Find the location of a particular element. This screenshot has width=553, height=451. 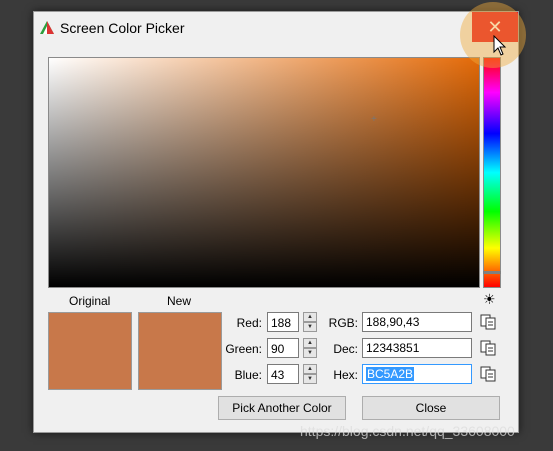

hex-label: Hex: is located at coordinates (345, 375).